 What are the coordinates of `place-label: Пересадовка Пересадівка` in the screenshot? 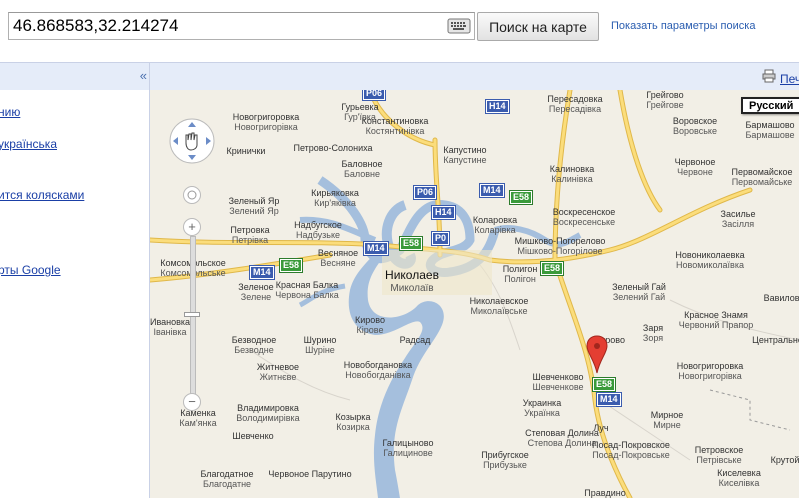 It's located at (575, 104).